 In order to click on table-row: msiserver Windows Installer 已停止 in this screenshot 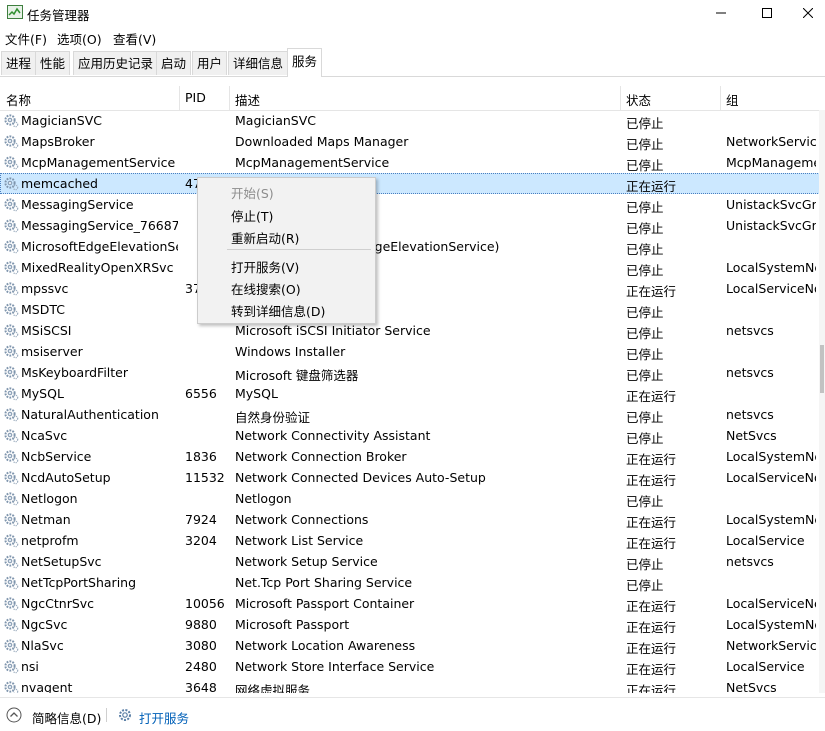, I will do `click(410, 351)`.